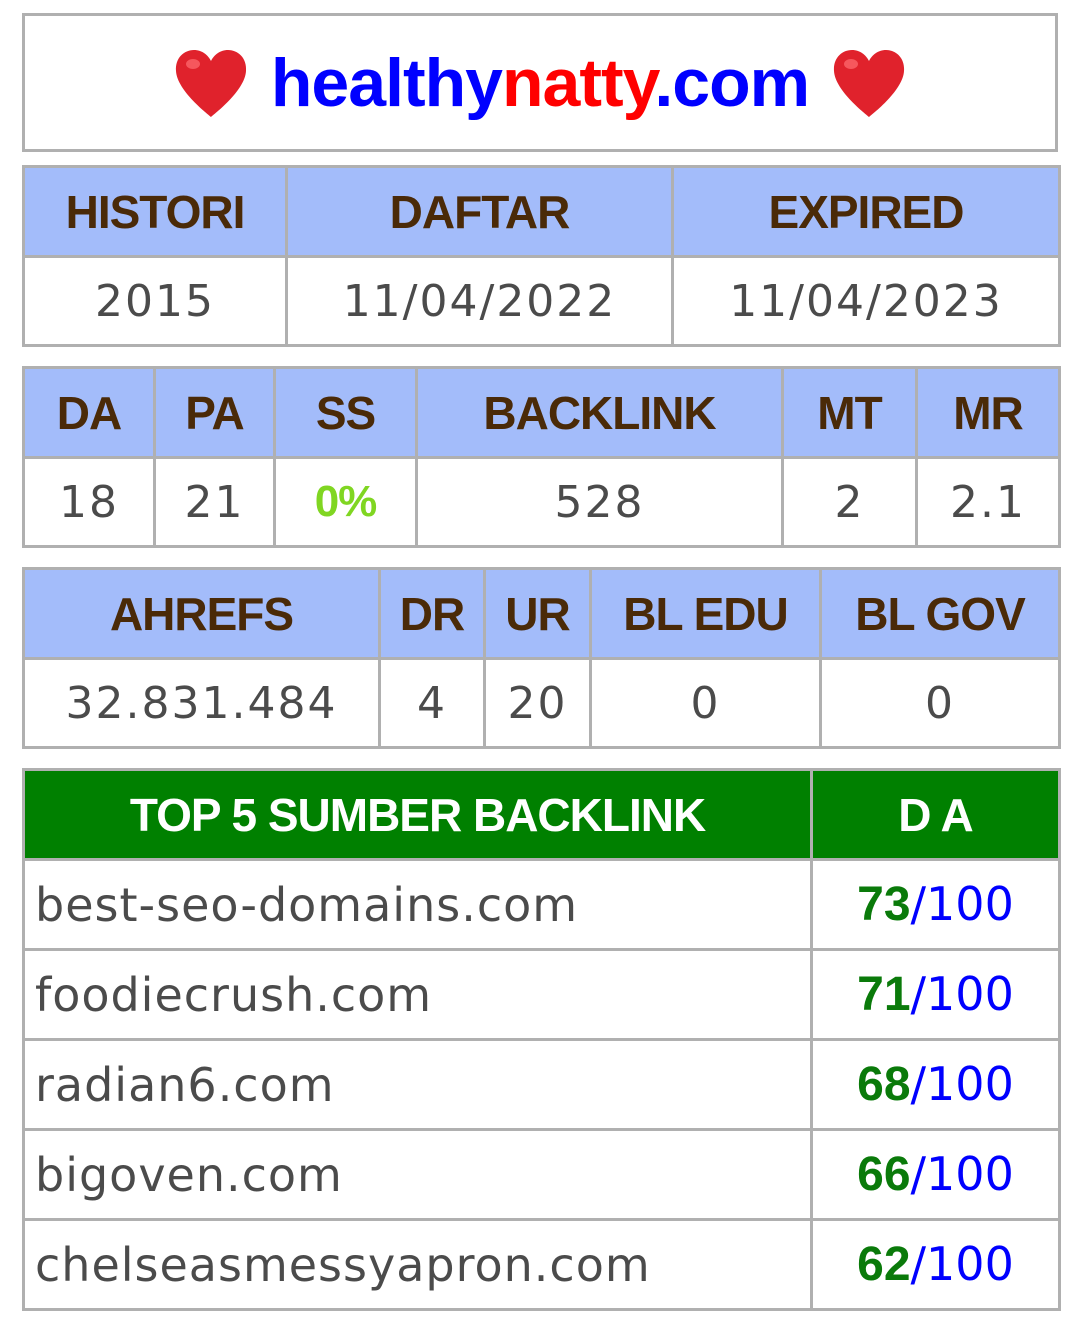  I want to click on header-histori: HISTORI, so click(155, 211).